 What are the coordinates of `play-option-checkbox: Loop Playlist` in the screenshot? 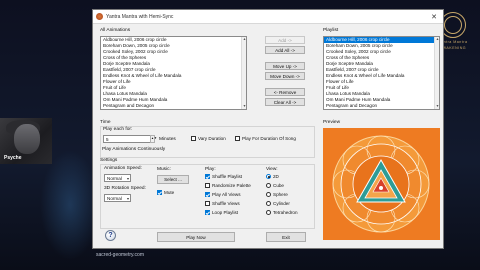 It's located at (221, 212).